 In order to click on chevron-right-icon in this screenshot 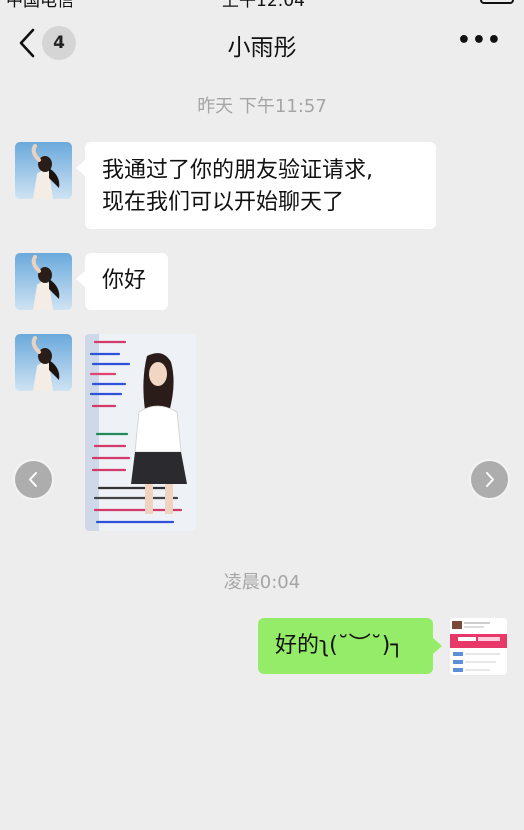, I will do `click(490, 479)`.